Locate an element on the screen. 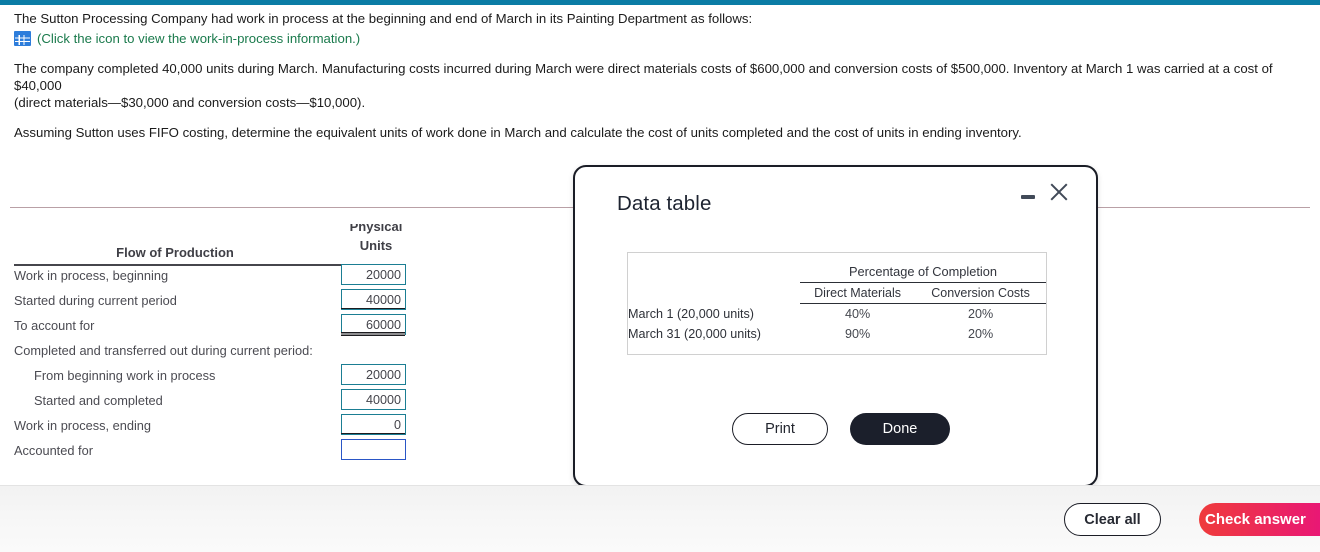 The image size is (1320, 552). worksheet-header: Flow of Production Physical Units is located at coordinates (210, 242).